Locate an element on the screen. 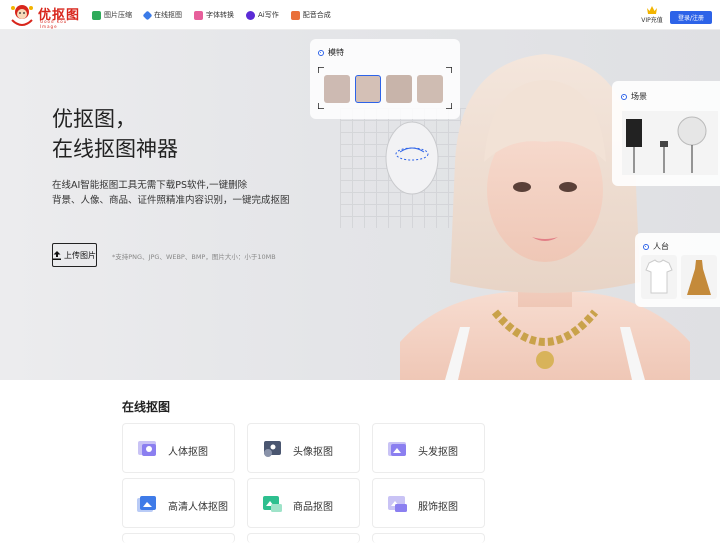  studio-scene-image is located at coordinates (670, 143).